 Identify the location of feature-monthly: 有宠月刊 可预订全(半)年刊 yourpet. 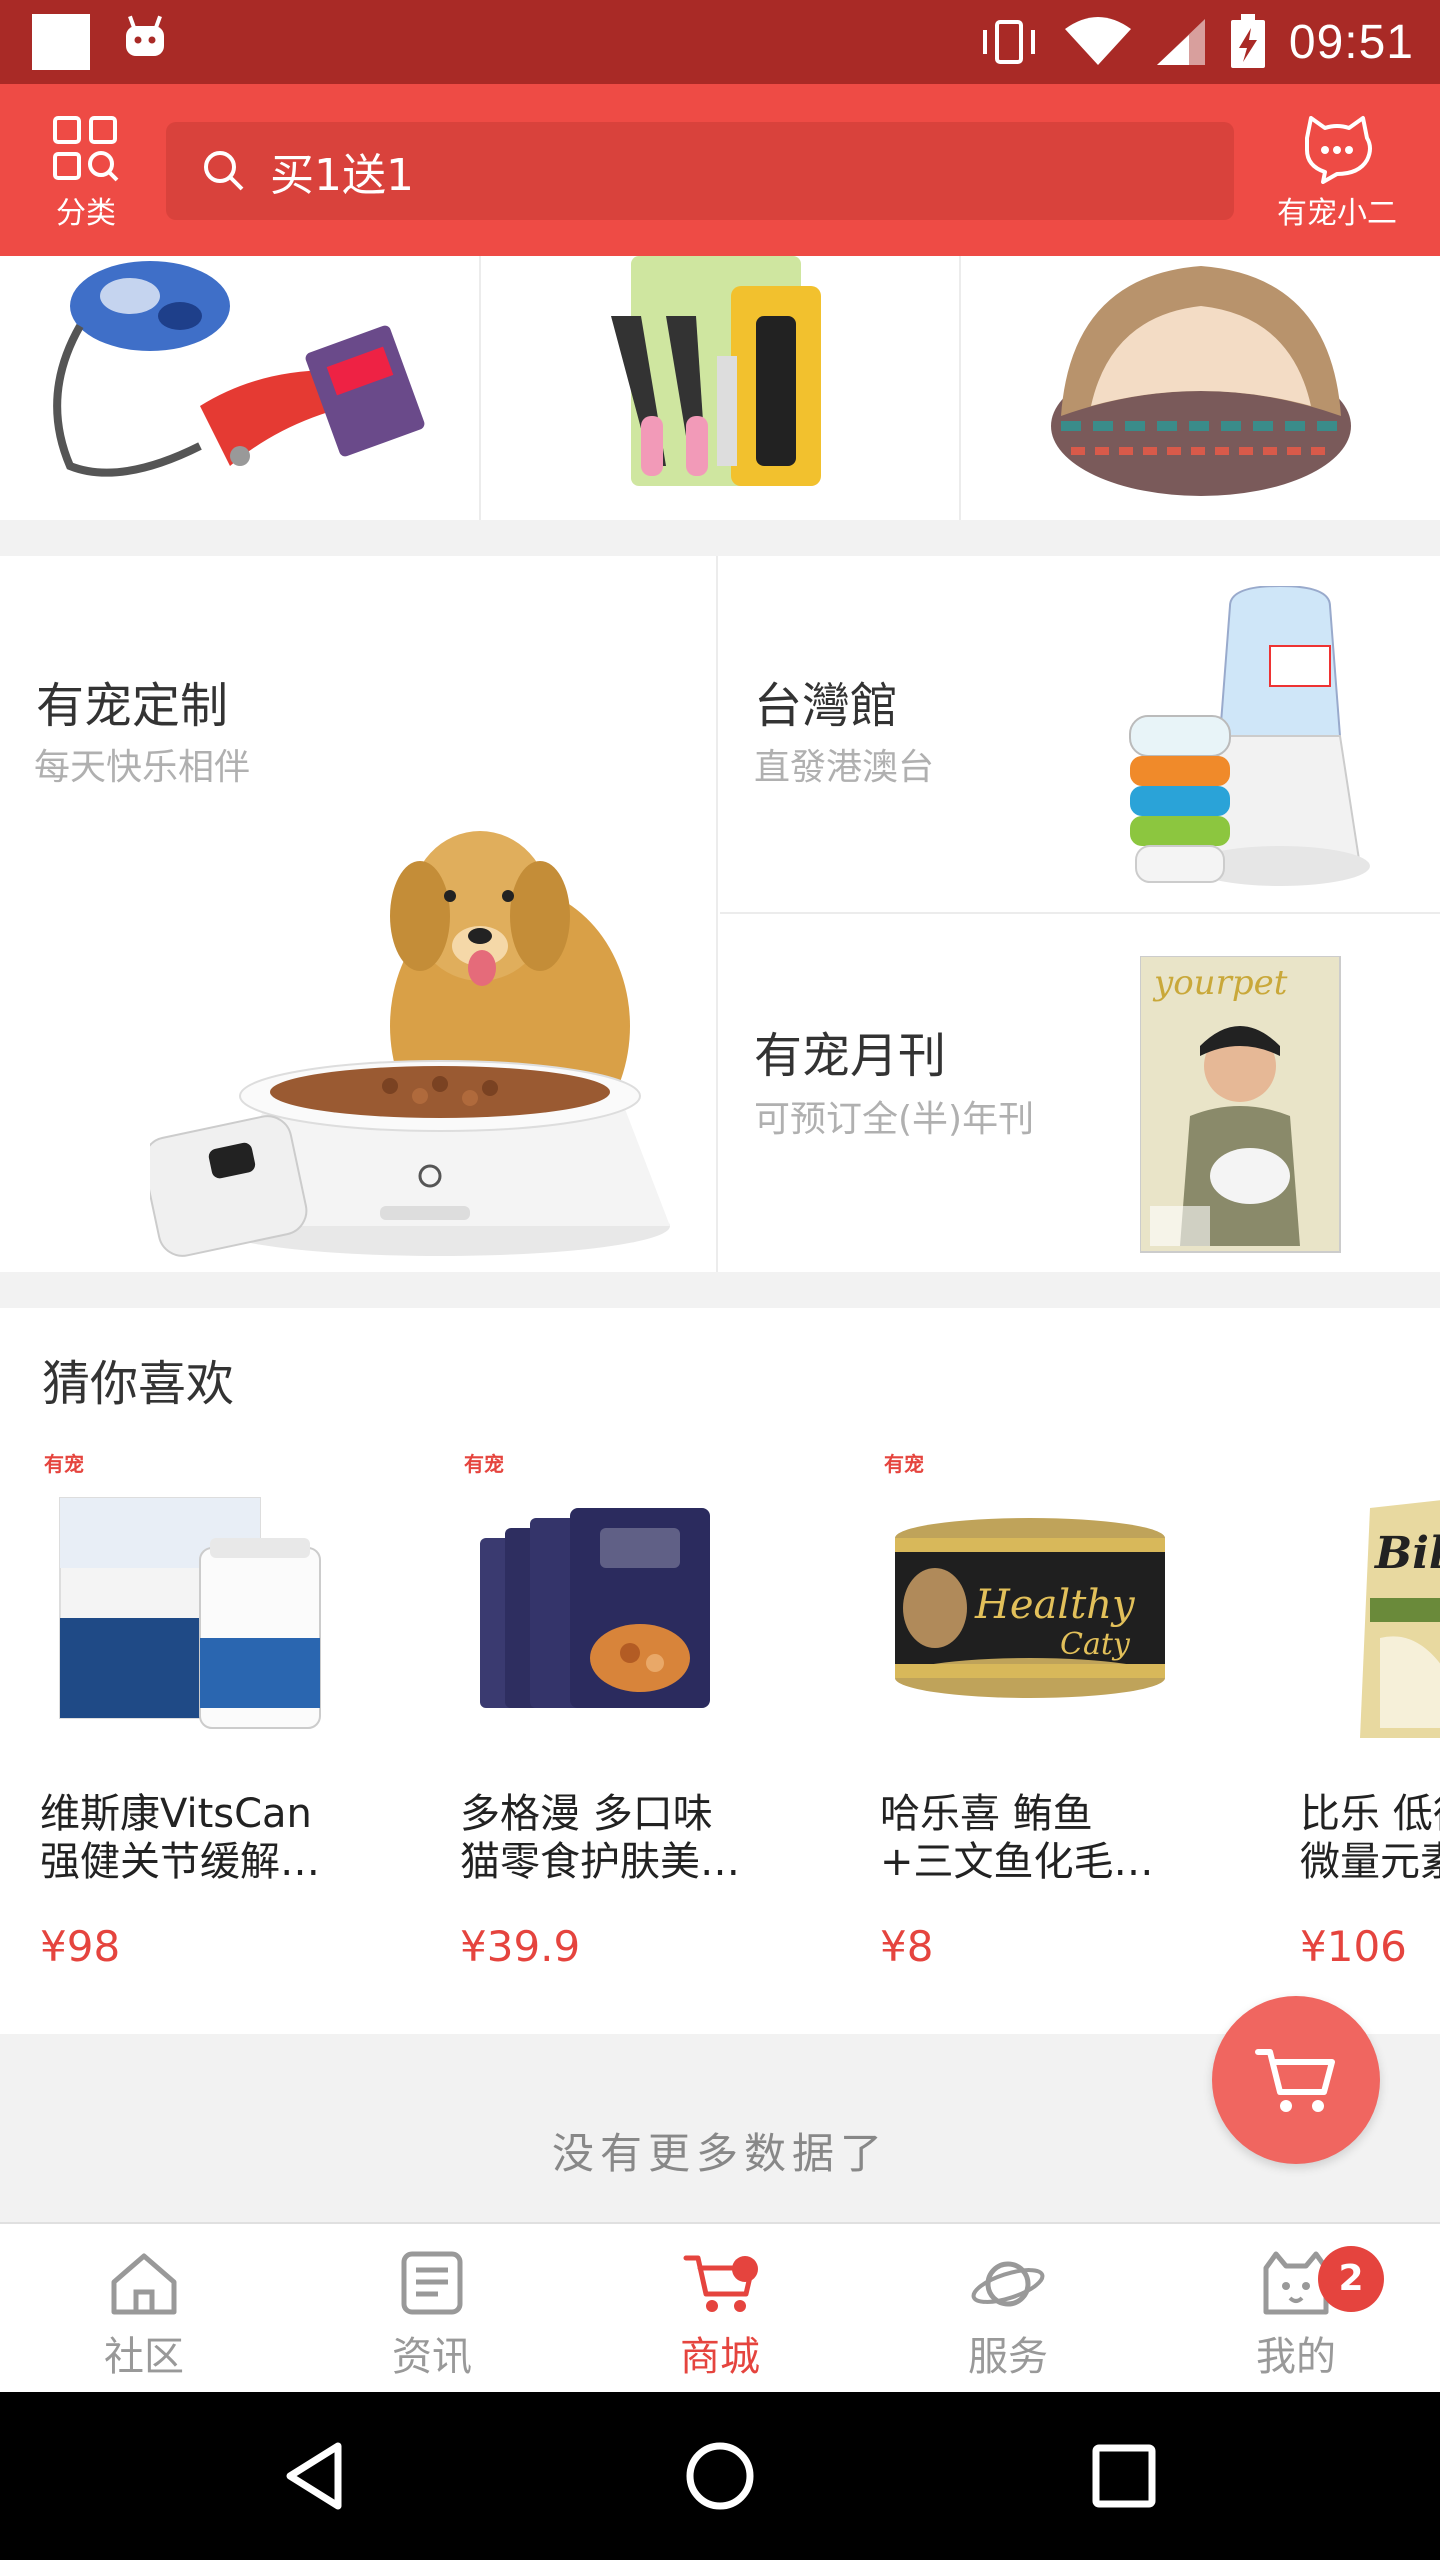
(1080, 1094).